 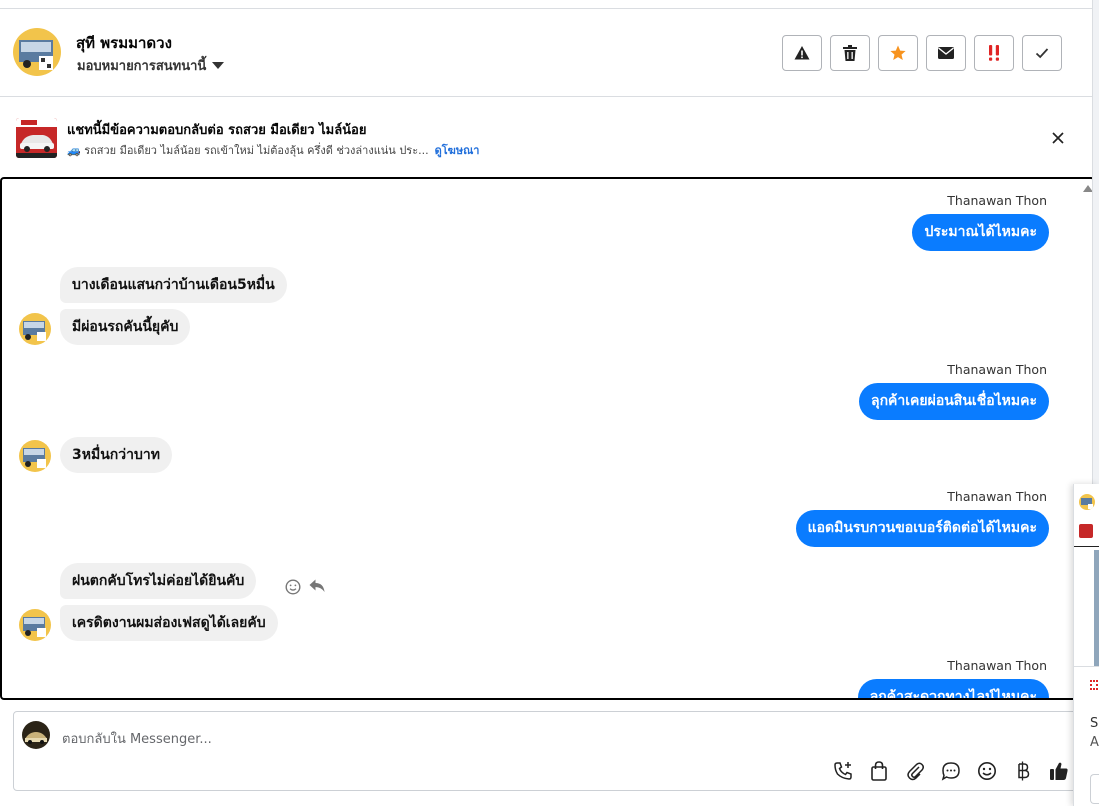 I want to click on star-icon, so click(x=898, y=52).